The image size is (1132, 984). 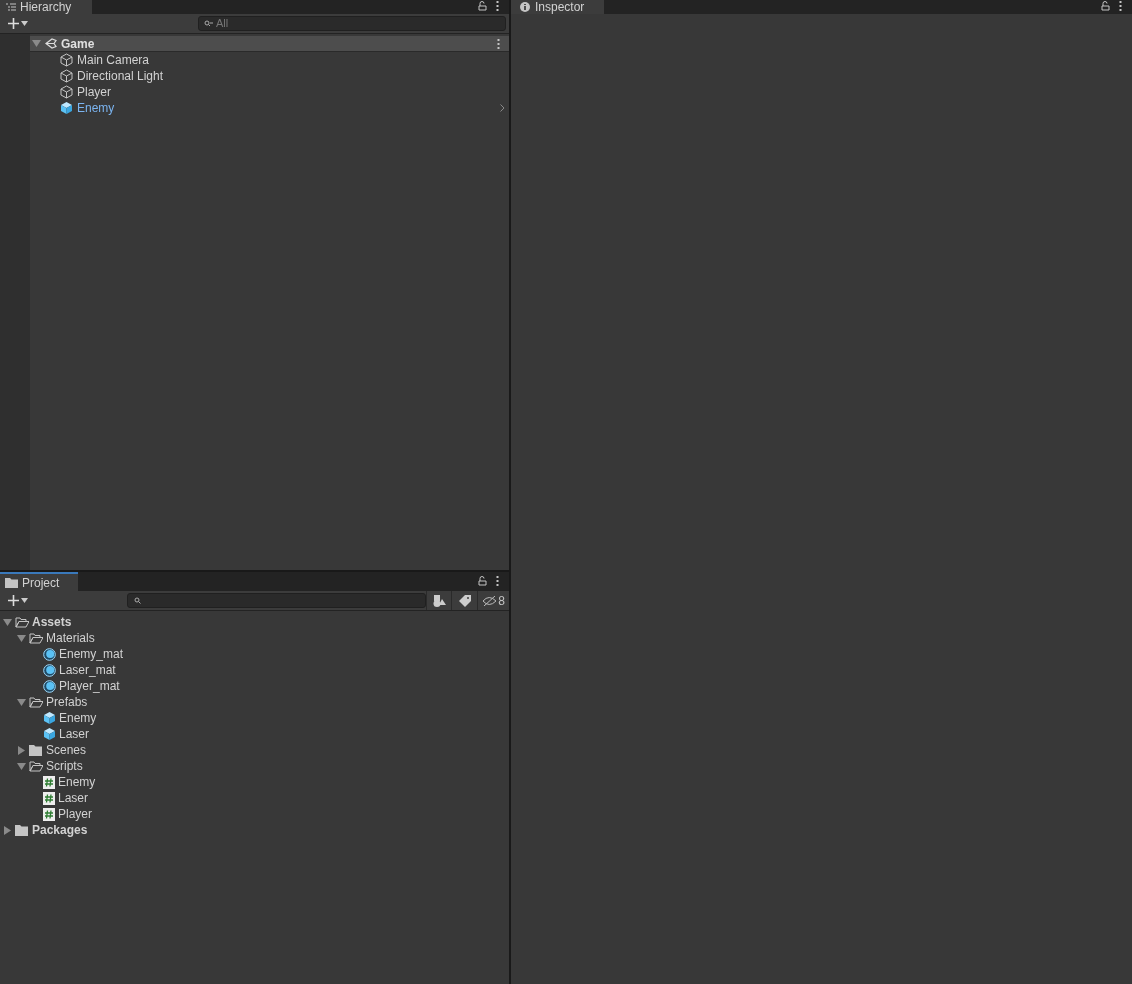 What do you see at coordinates (439, 600) in the screenshot?
I see `shapes-icon` at bounding box center [439, 600].